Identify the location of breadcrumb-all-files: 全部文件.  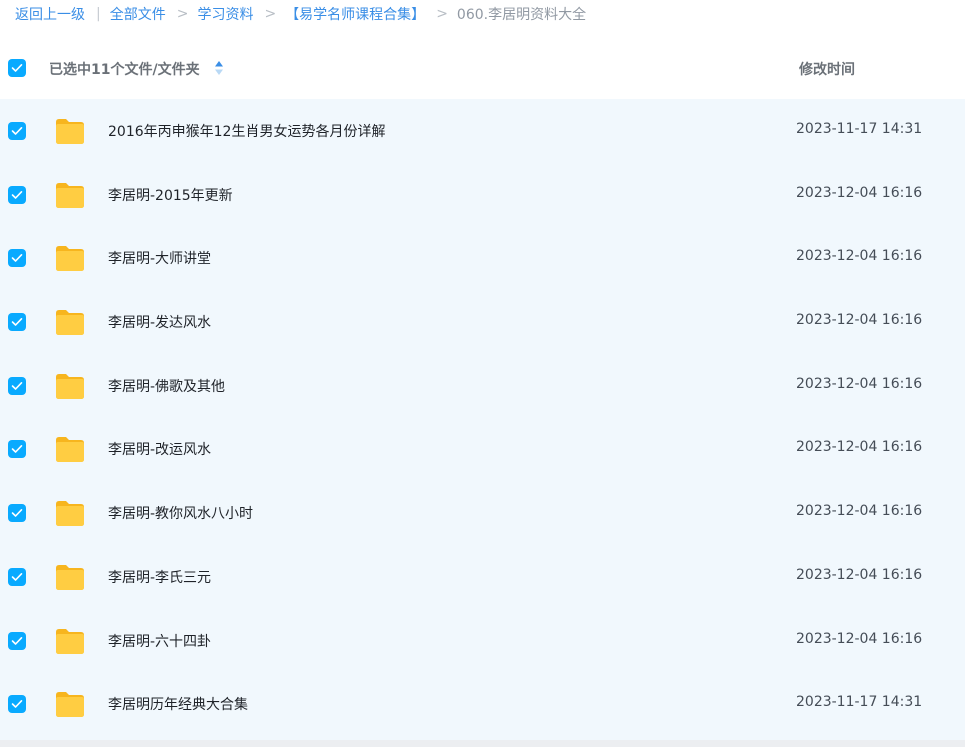
(138, 14).